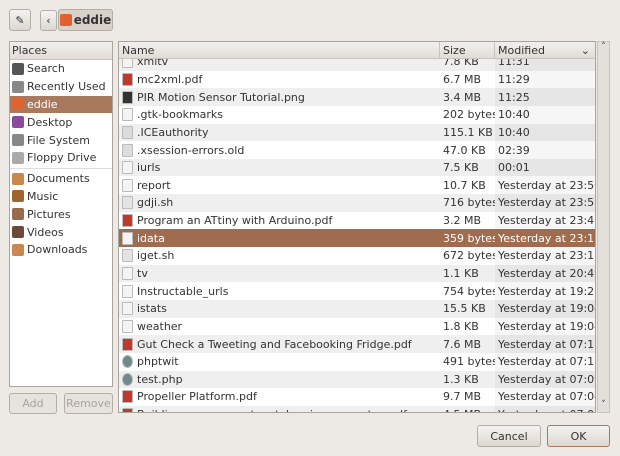 Image resolution: width=620 pixels, height=456 pixels. Describe the element at coordinates (464, 150) in the screenshot. I see `file-size: 47.0 KB` at that location.